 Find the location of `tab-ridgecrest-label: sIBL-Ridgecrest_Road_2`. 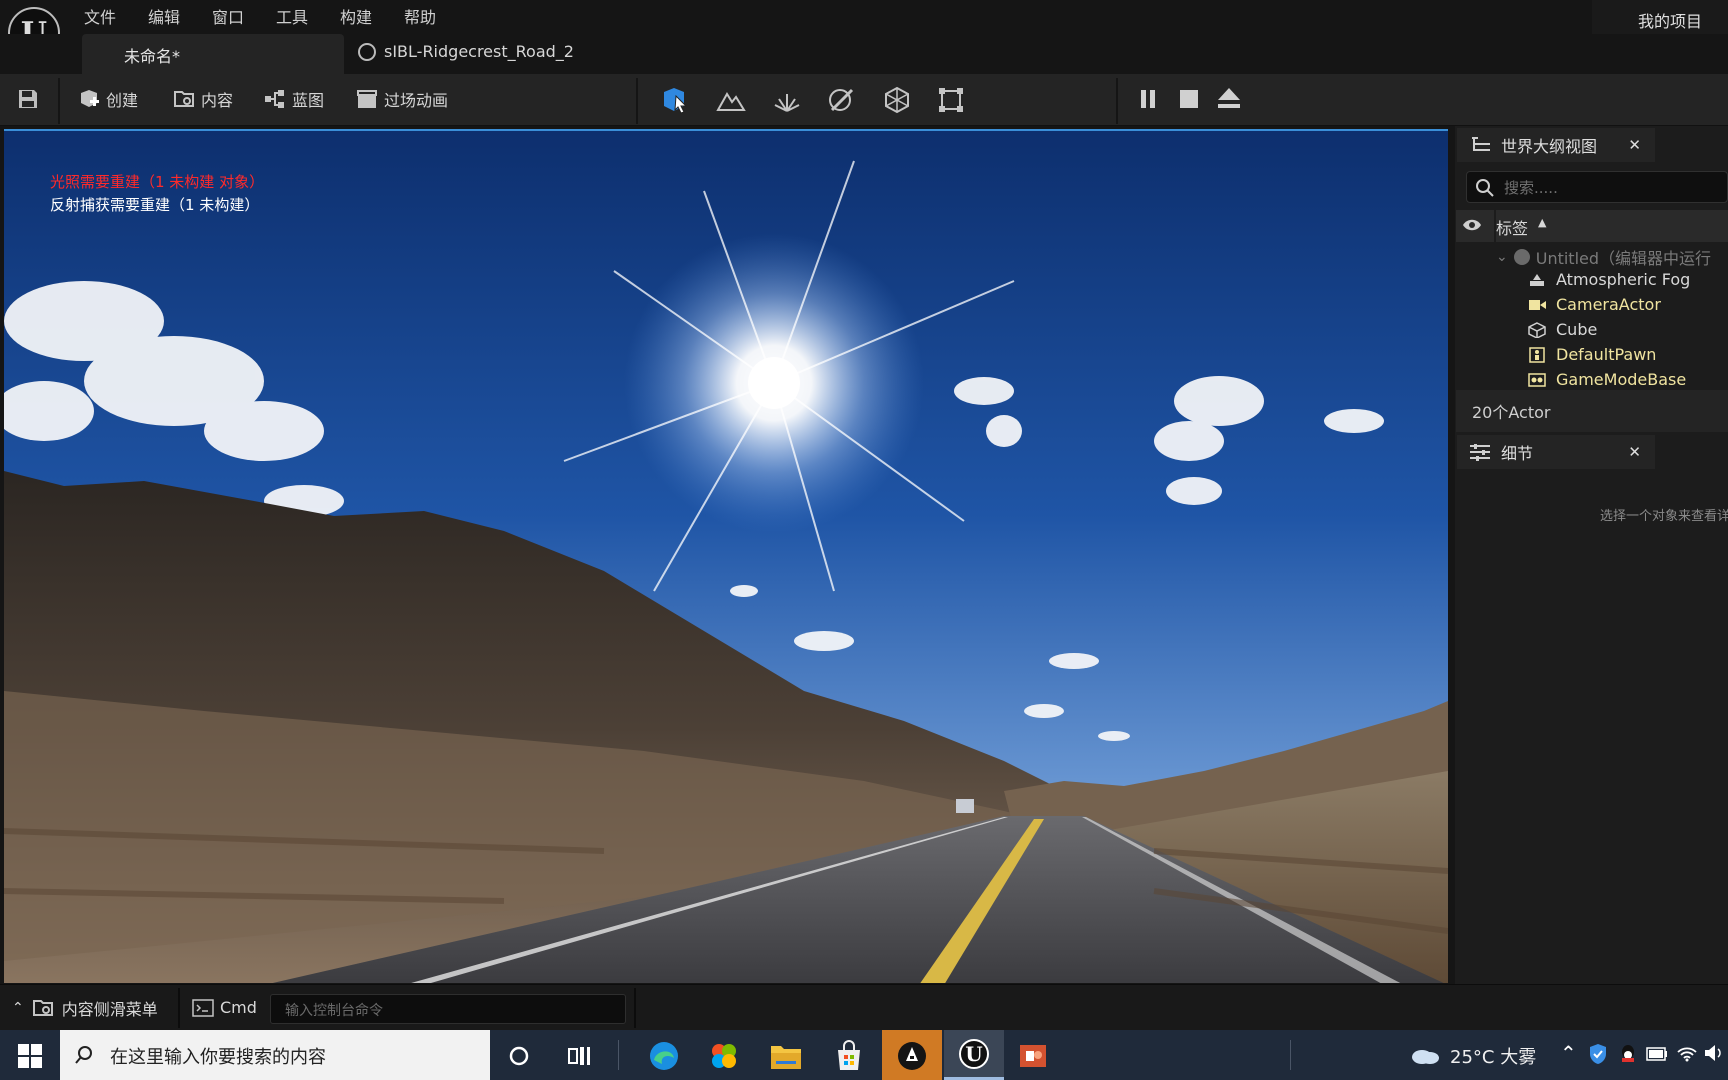

tab-ridgecrest-label: sIBL-Ridgecrest_Road_2 is located at coordinates (479, 51).